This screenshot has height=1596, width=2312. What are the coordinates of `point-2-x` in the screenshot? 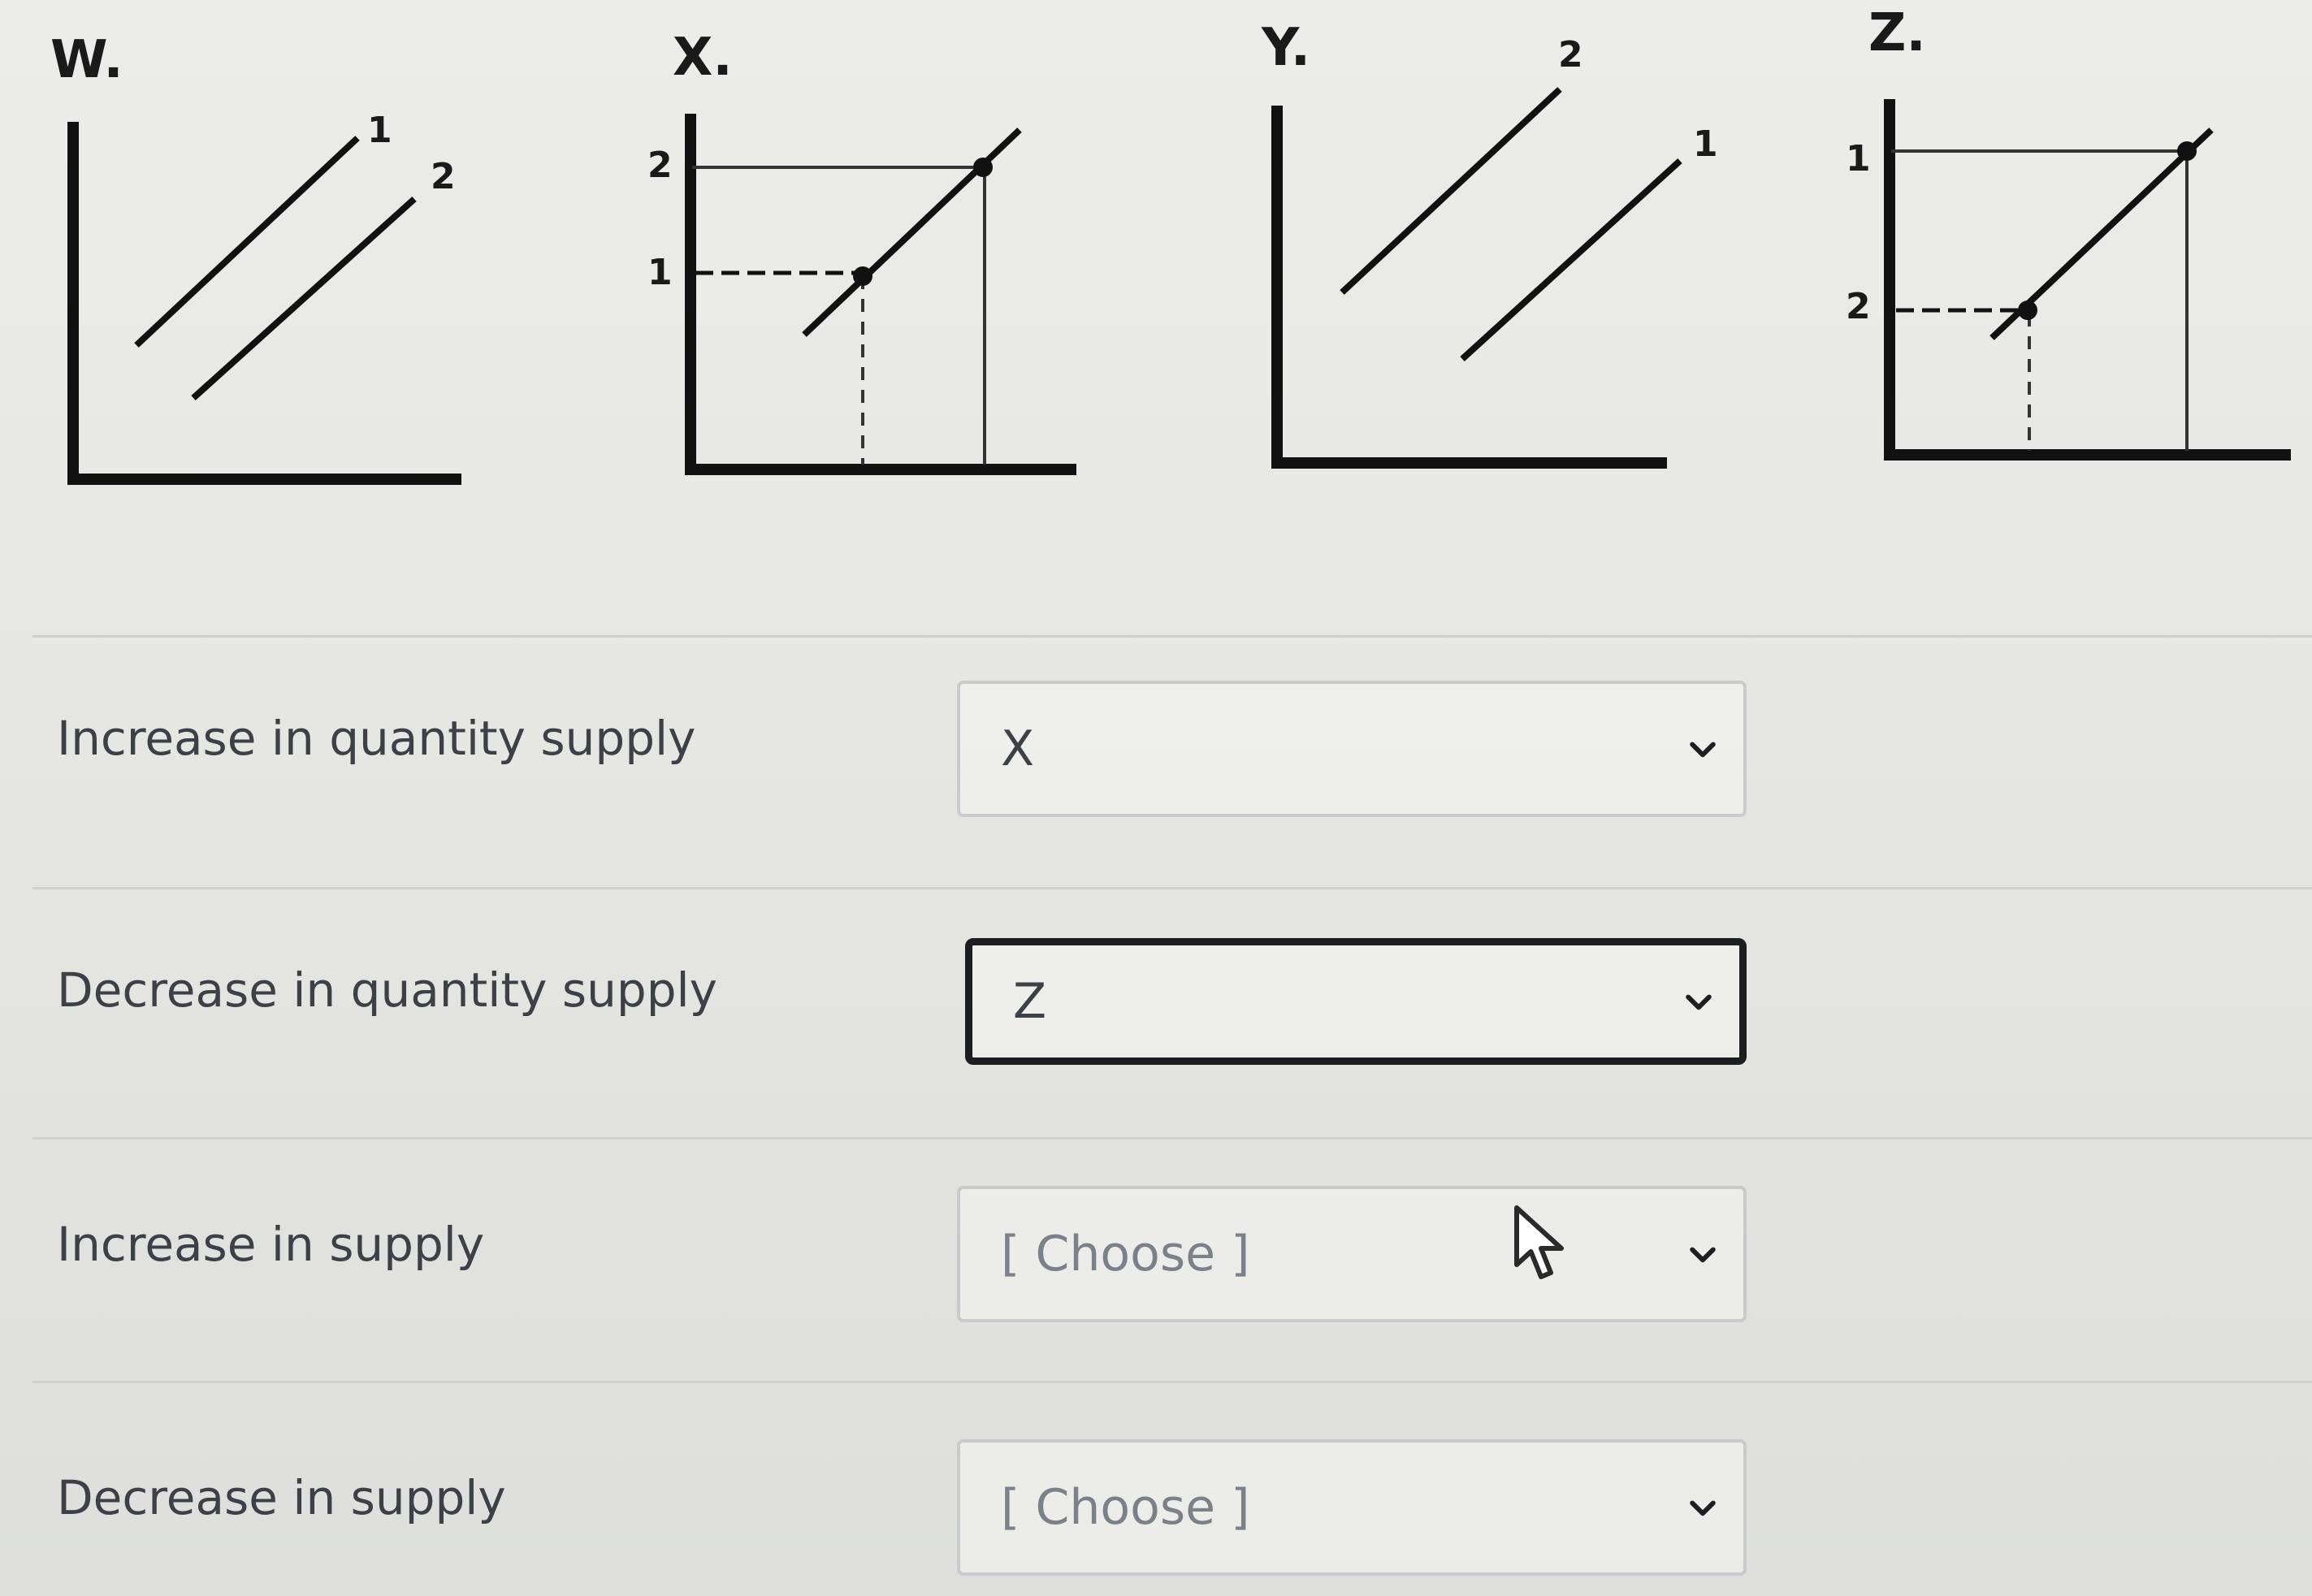 It's located at (983, 167).